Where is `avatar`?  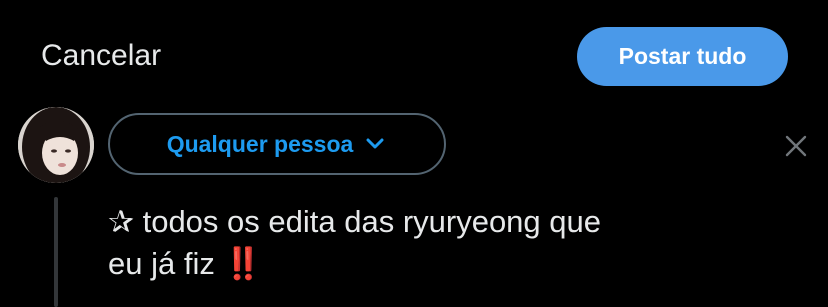
avatar is located at coordinates (56, 145).